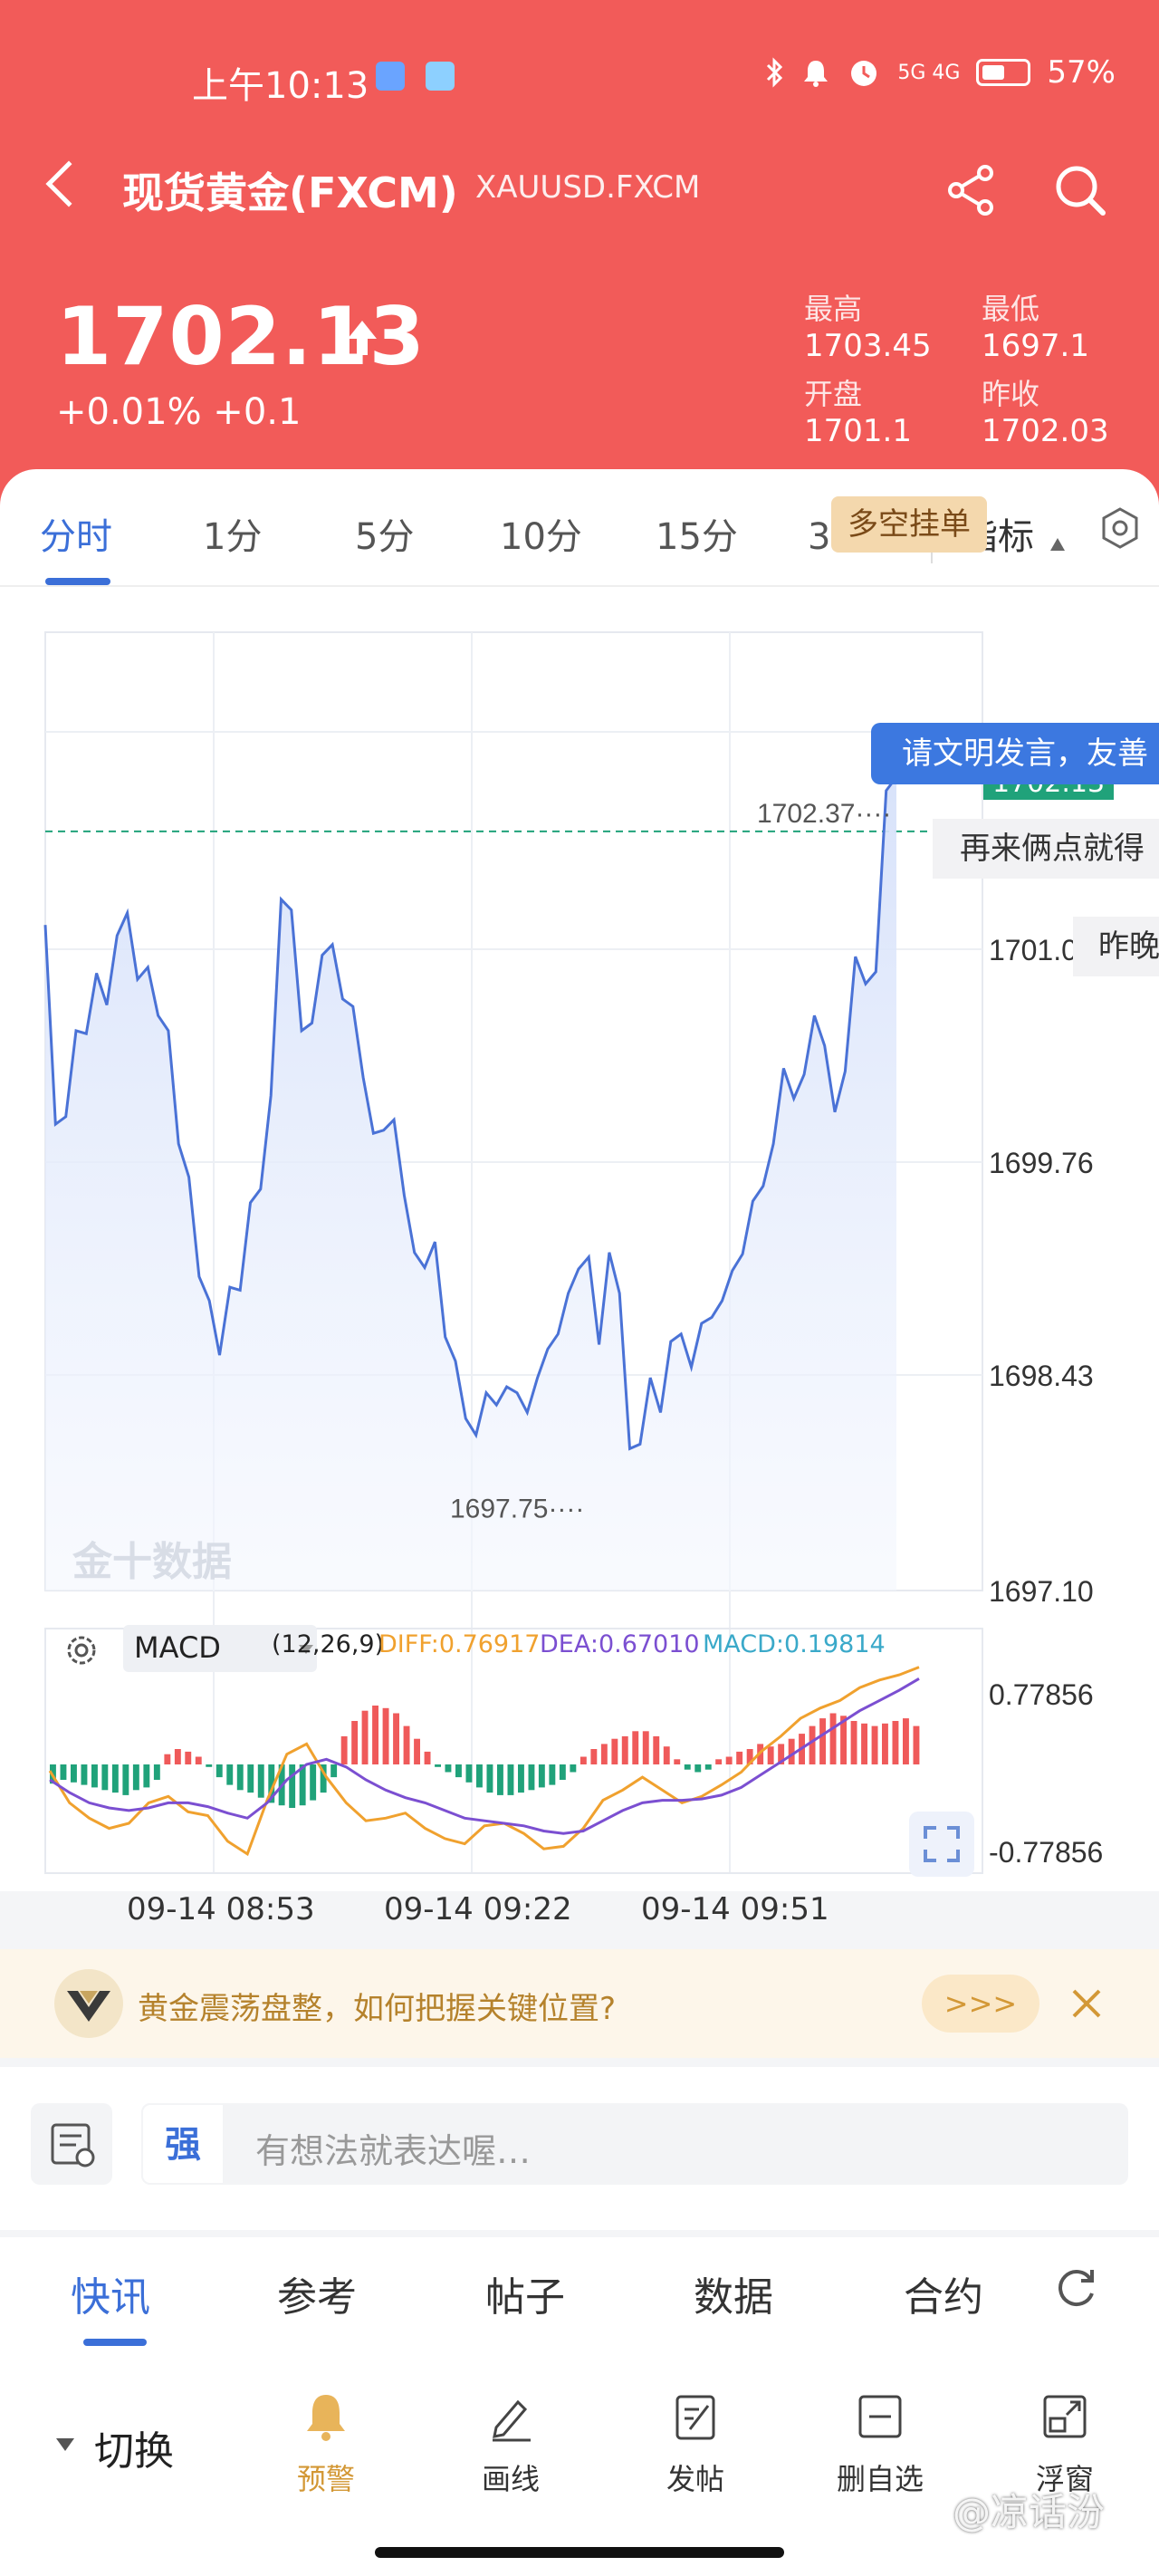 Image resolution: width=1159 pixels, height=2576 pixels. I want to click on tab-data: 数据, so click(734, 2293).